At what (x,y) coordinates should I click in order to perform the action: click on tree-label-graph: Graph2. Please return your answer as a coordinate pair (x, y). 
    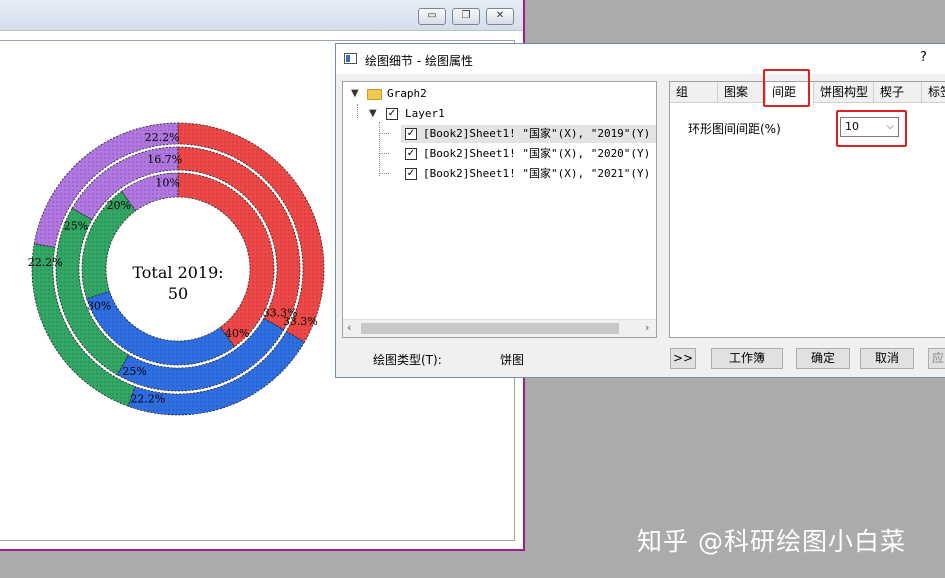
    Looking at the image, I should click on (407, 93).